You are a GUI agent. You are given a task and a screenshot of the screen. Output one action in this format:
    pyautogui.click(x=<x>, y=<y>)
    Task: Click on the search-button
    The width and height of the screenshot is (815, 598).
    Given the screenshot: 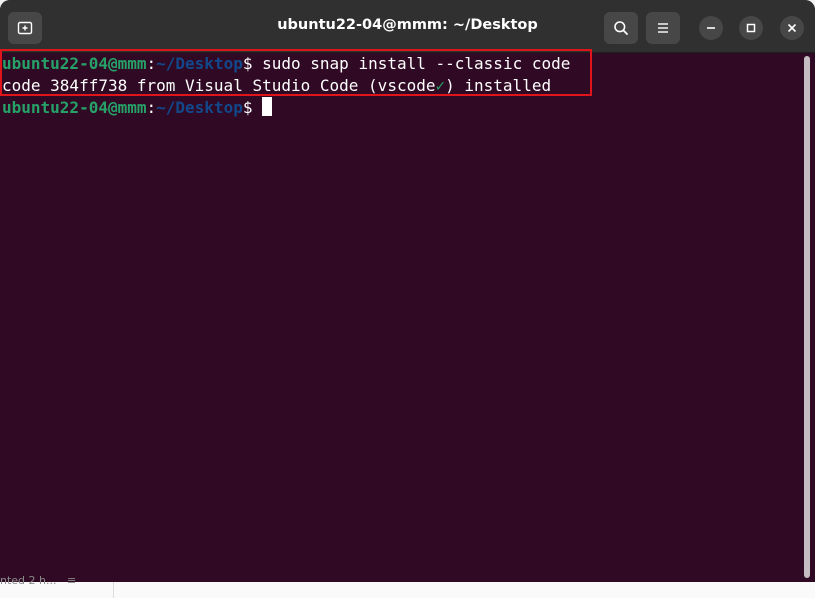 What is the action you would take?
    pyautogui.click(x=621, y=28)
    